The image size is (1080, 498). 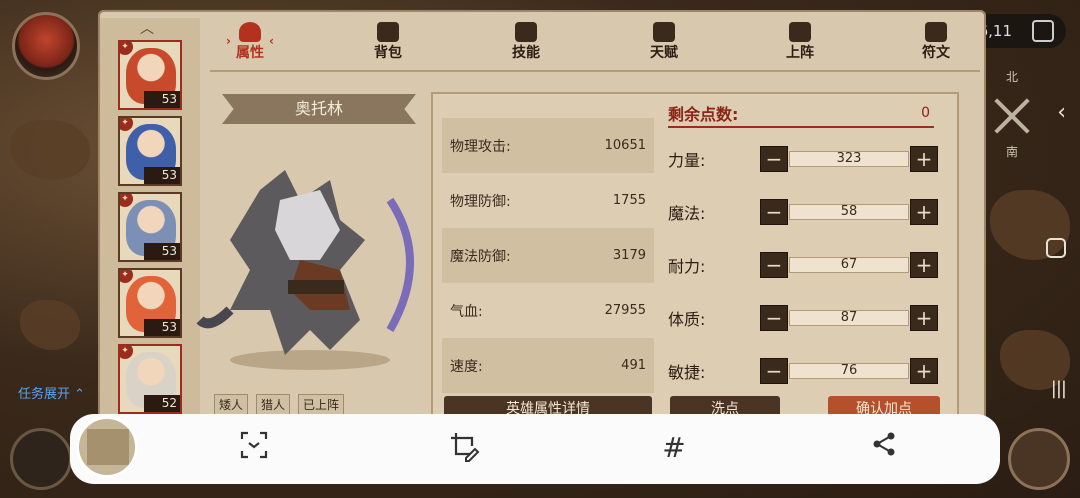 What do you see at coordinates (849, 371) in the screenshot?
I see `attribute-value: 76` at bounding box center [849, 371].